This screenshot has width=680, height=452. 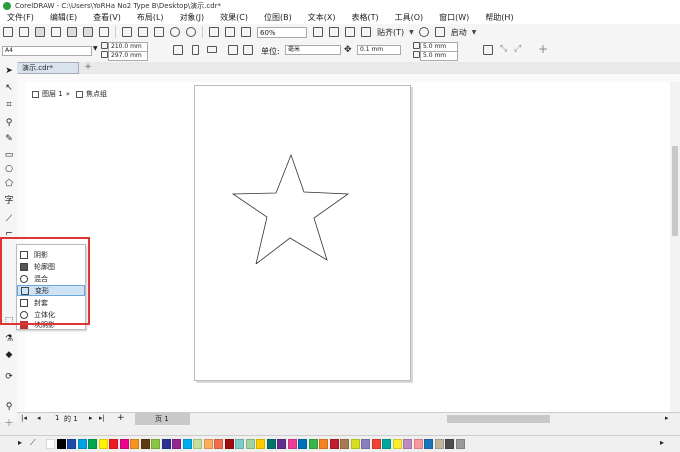 I want to click on menu-tools: 工具(O), so click(x=406, y=17).